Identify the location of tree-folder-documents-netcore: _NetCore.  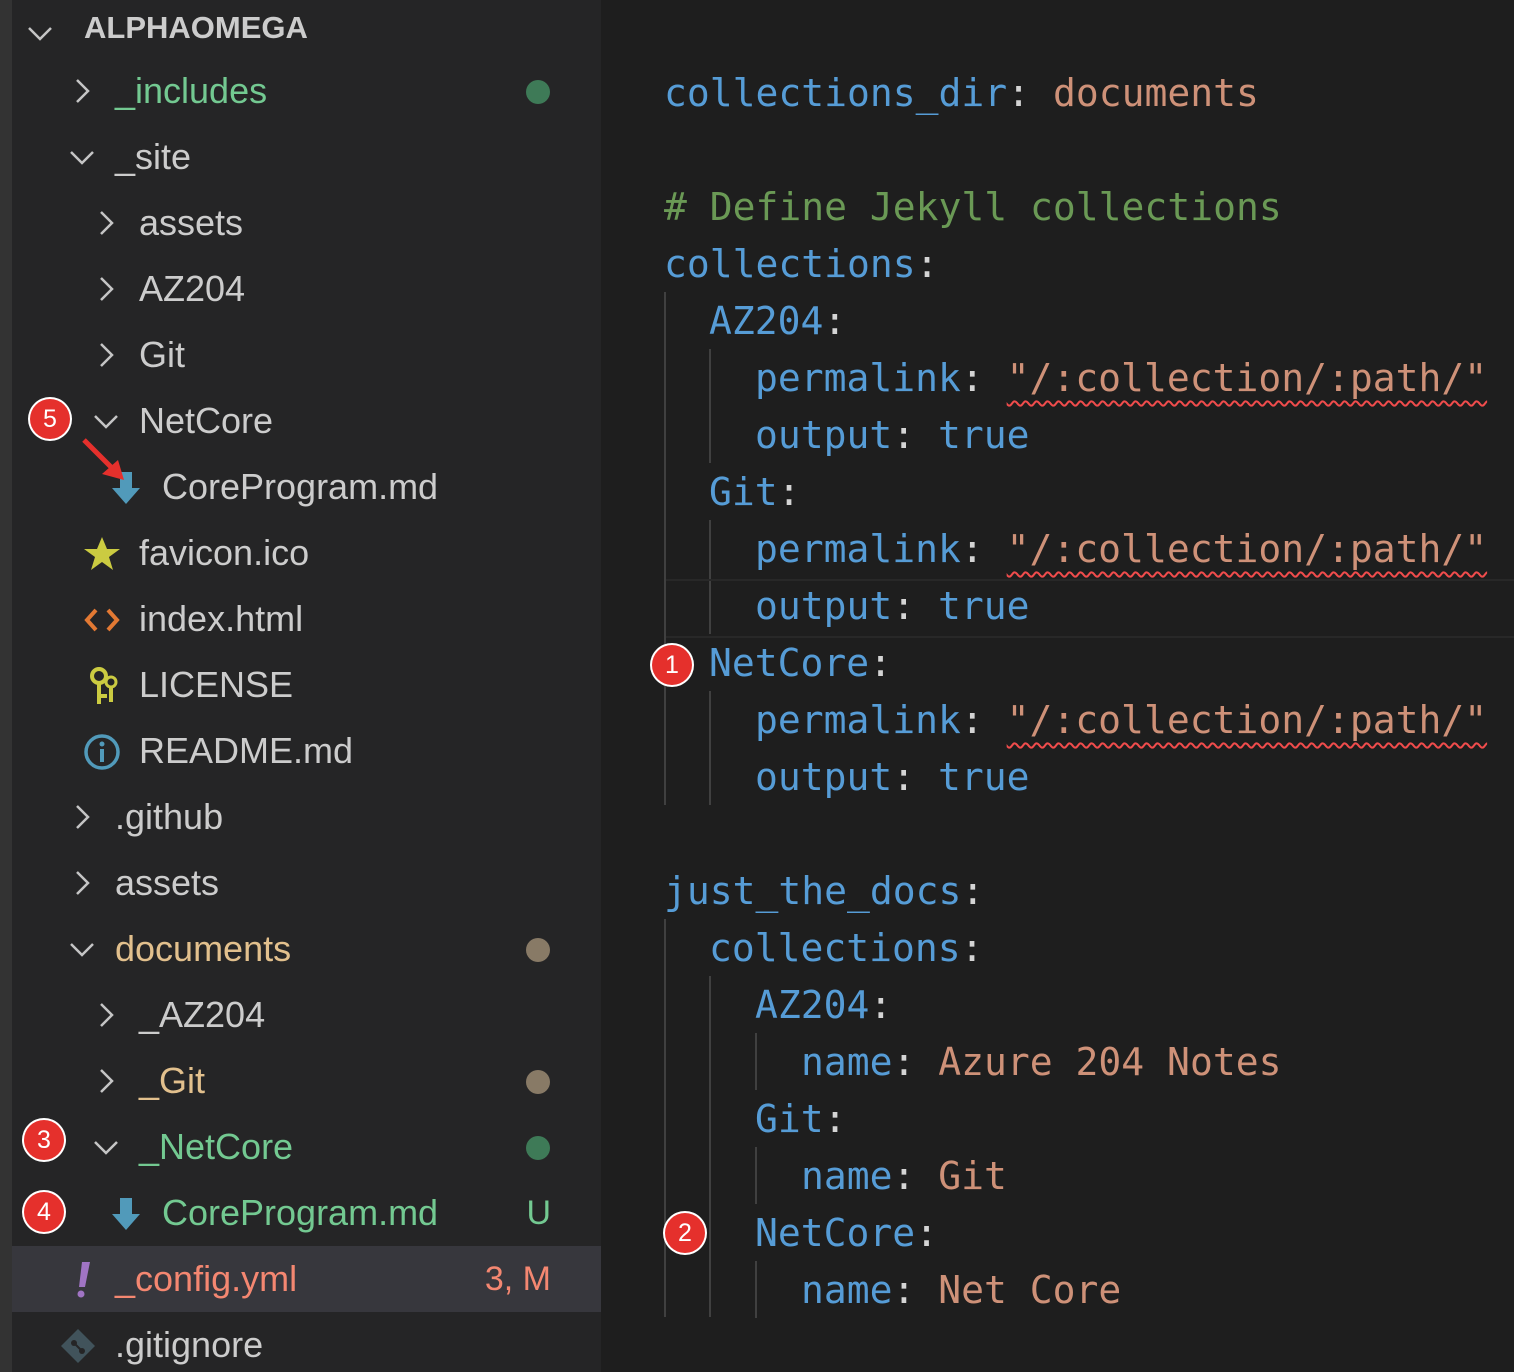
(306, 1147).